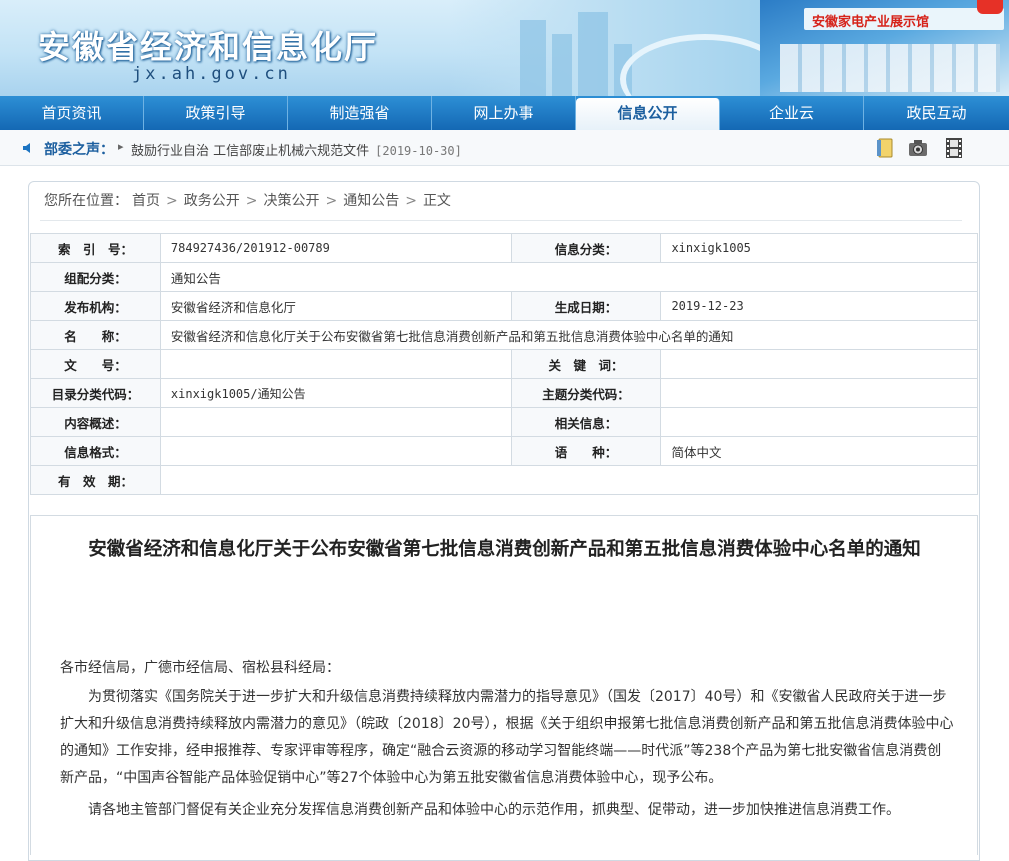 Image resolution: width=1009 pixels, height=861 pixels. What do you see at coordinates (212, 201) in the screenshot?
I see `breadcrumb-gov-affairs: 政务公开` at bounding box center [212, 201].